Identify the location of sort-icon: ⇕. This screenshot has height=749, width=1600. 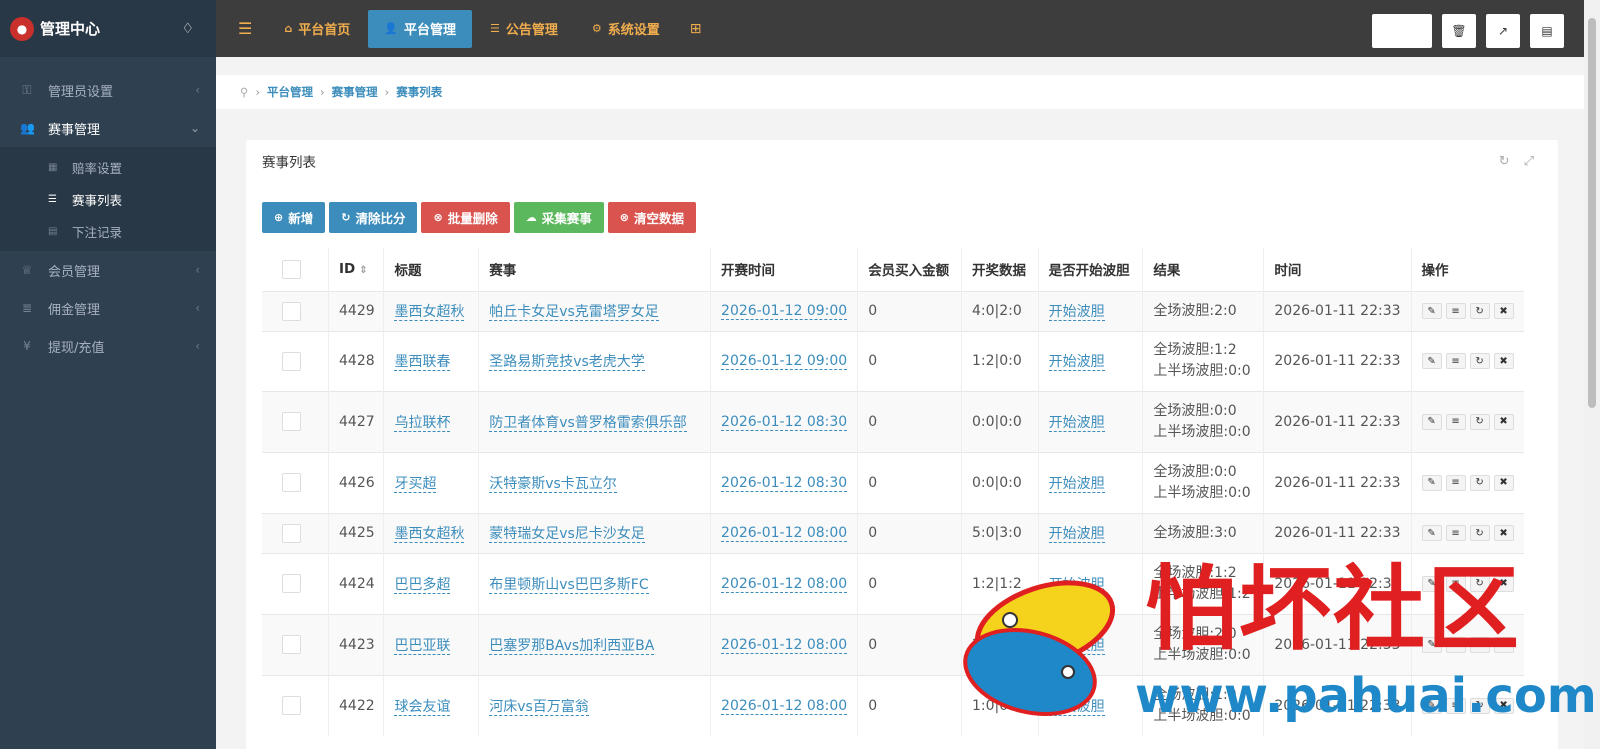
(363, 270).